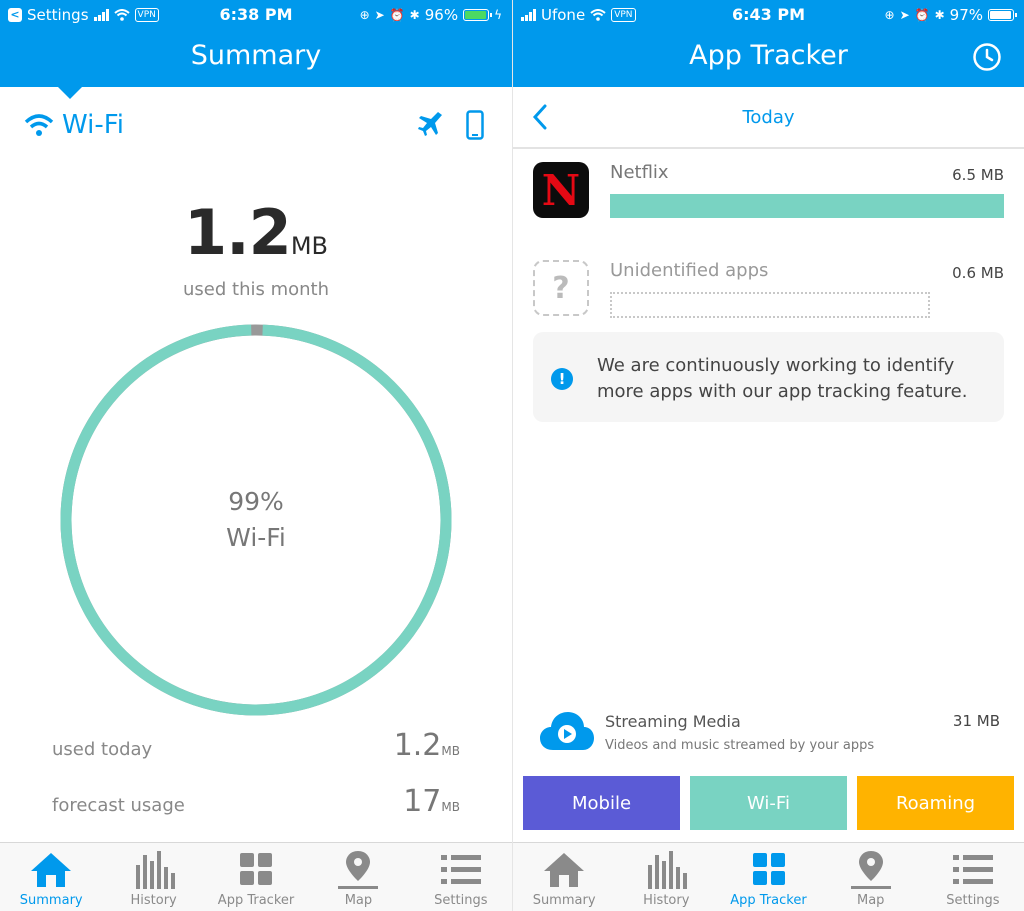  I want to click on app-row-netflix: N Netflix 6.5 MB, so click(768, 194).